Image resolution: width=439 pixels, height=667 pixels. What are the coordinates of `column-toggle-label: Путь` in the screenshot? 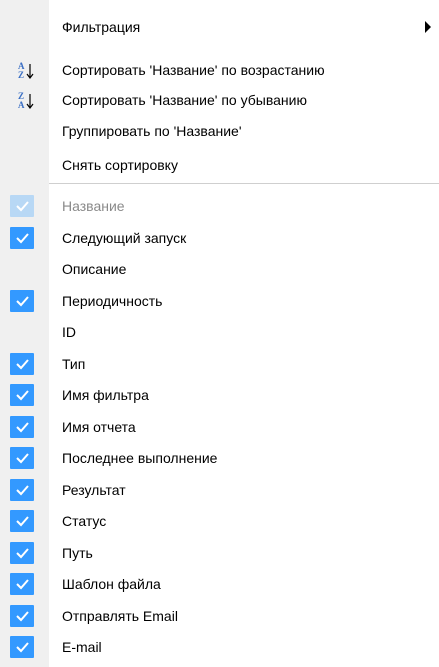 It's located at (77, 553).